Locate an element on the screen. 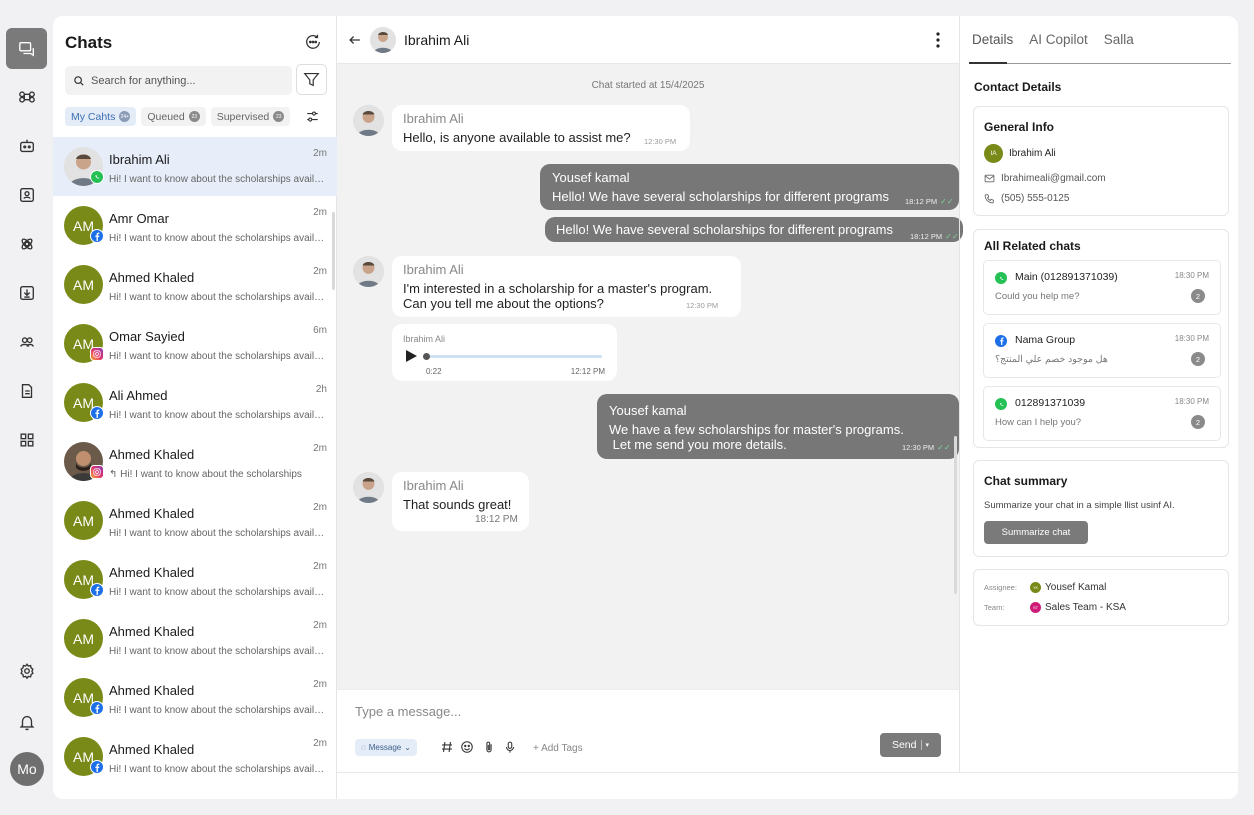 The height and width of the screenshot is (815, 1254). assignee-name: Yousef Kamal is located at coordinates (1075, 587).